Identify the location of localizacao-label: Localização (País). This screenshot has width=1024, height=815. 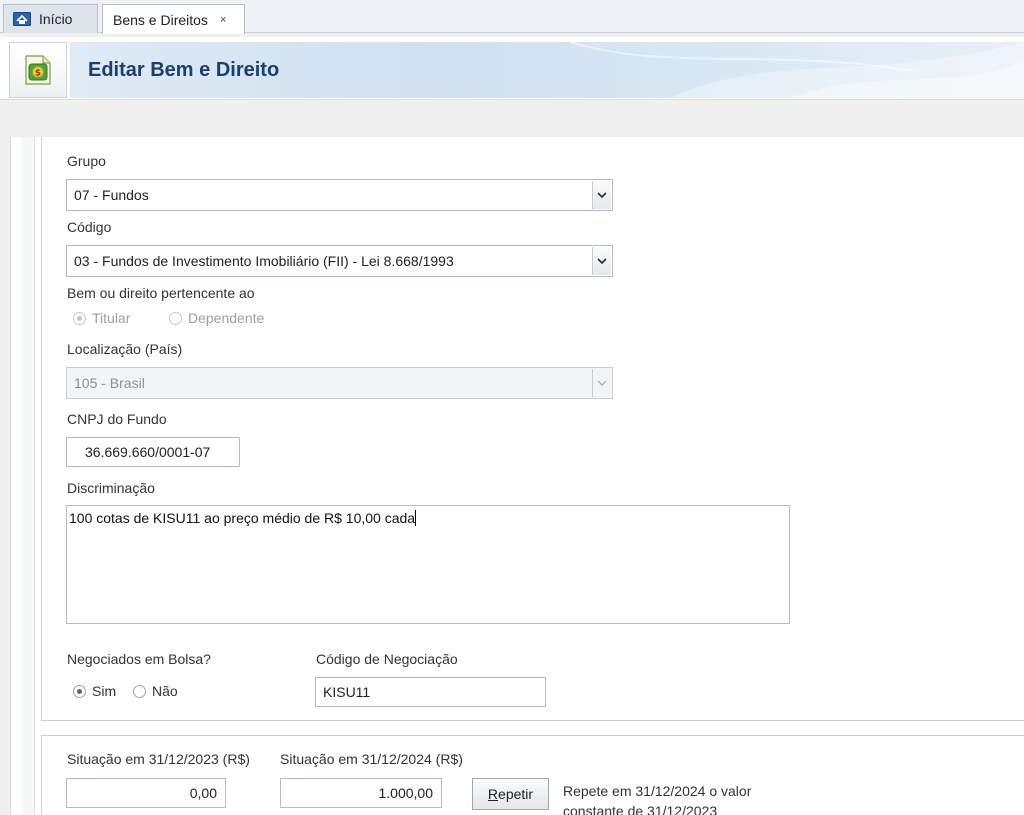
(125, 349).